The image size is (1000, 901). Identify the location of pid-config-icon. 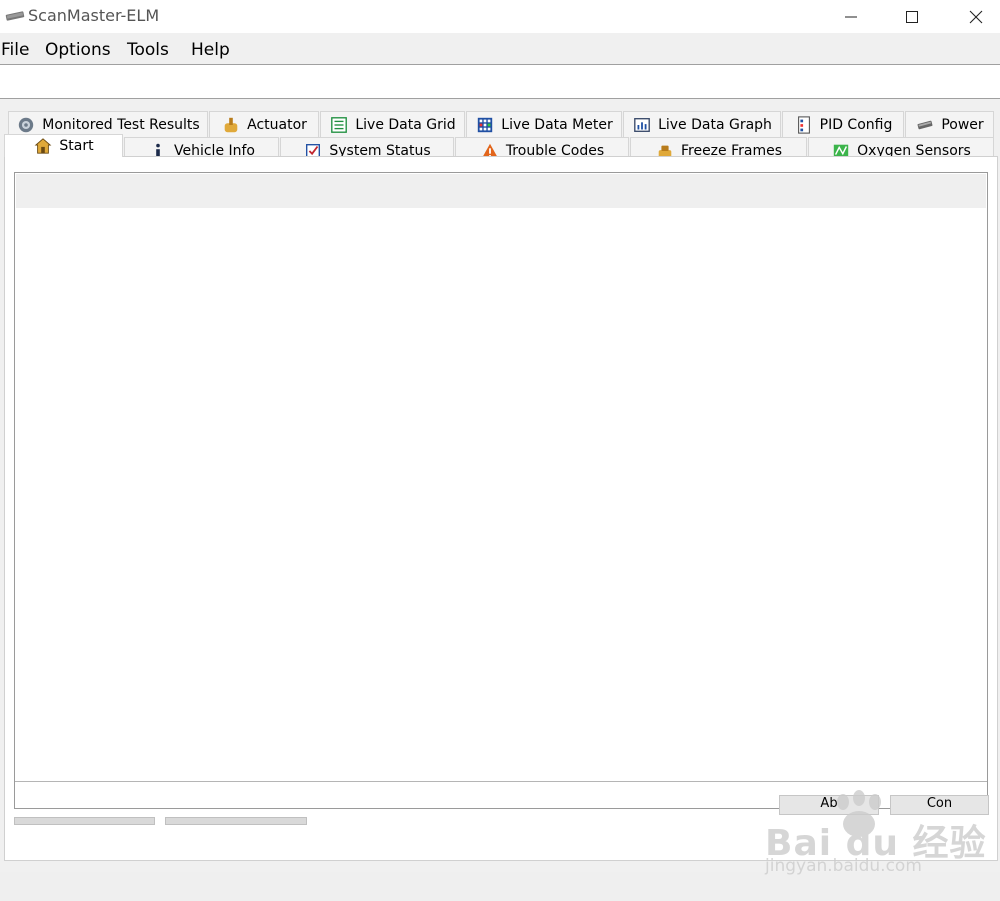
(803, 124).